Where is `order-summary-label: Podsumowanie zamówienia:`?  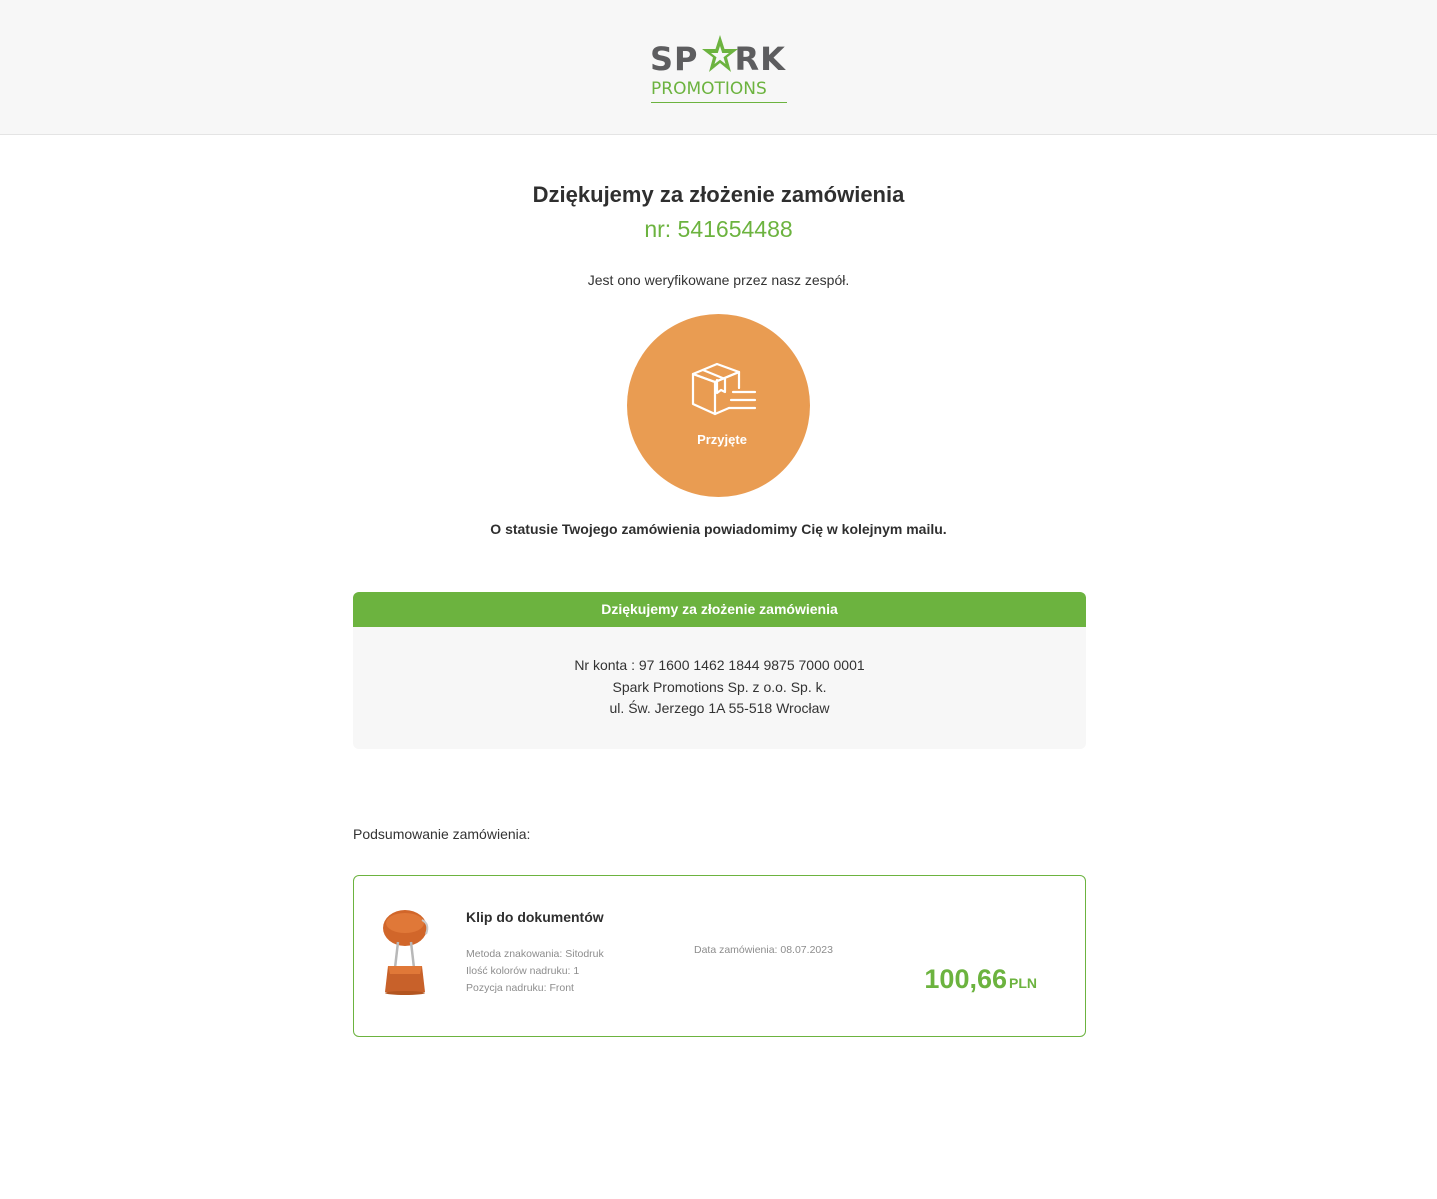
order-summary-label: Podsumowanie zamówienia: is located at coordinates (442, 834).